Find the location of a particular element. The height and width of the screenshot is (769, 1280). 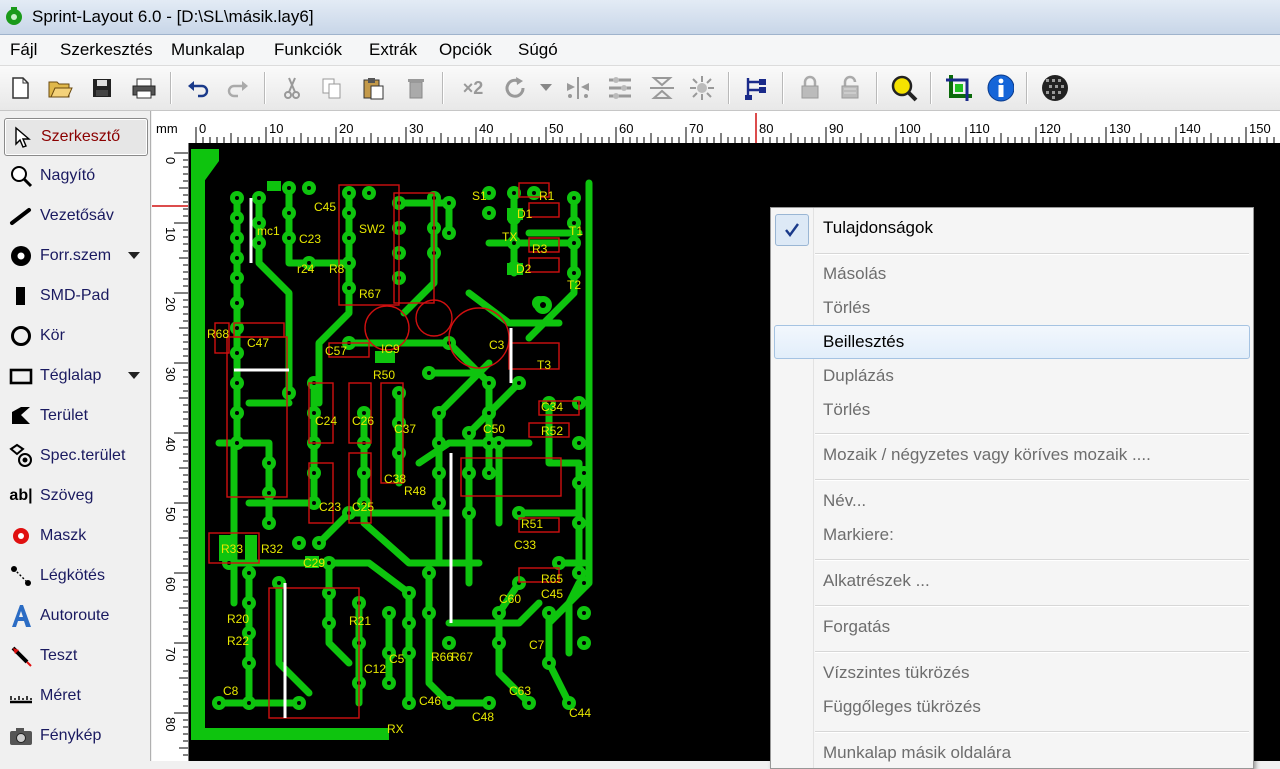

ruler-label: 60 is located at coordinates (170, 584).